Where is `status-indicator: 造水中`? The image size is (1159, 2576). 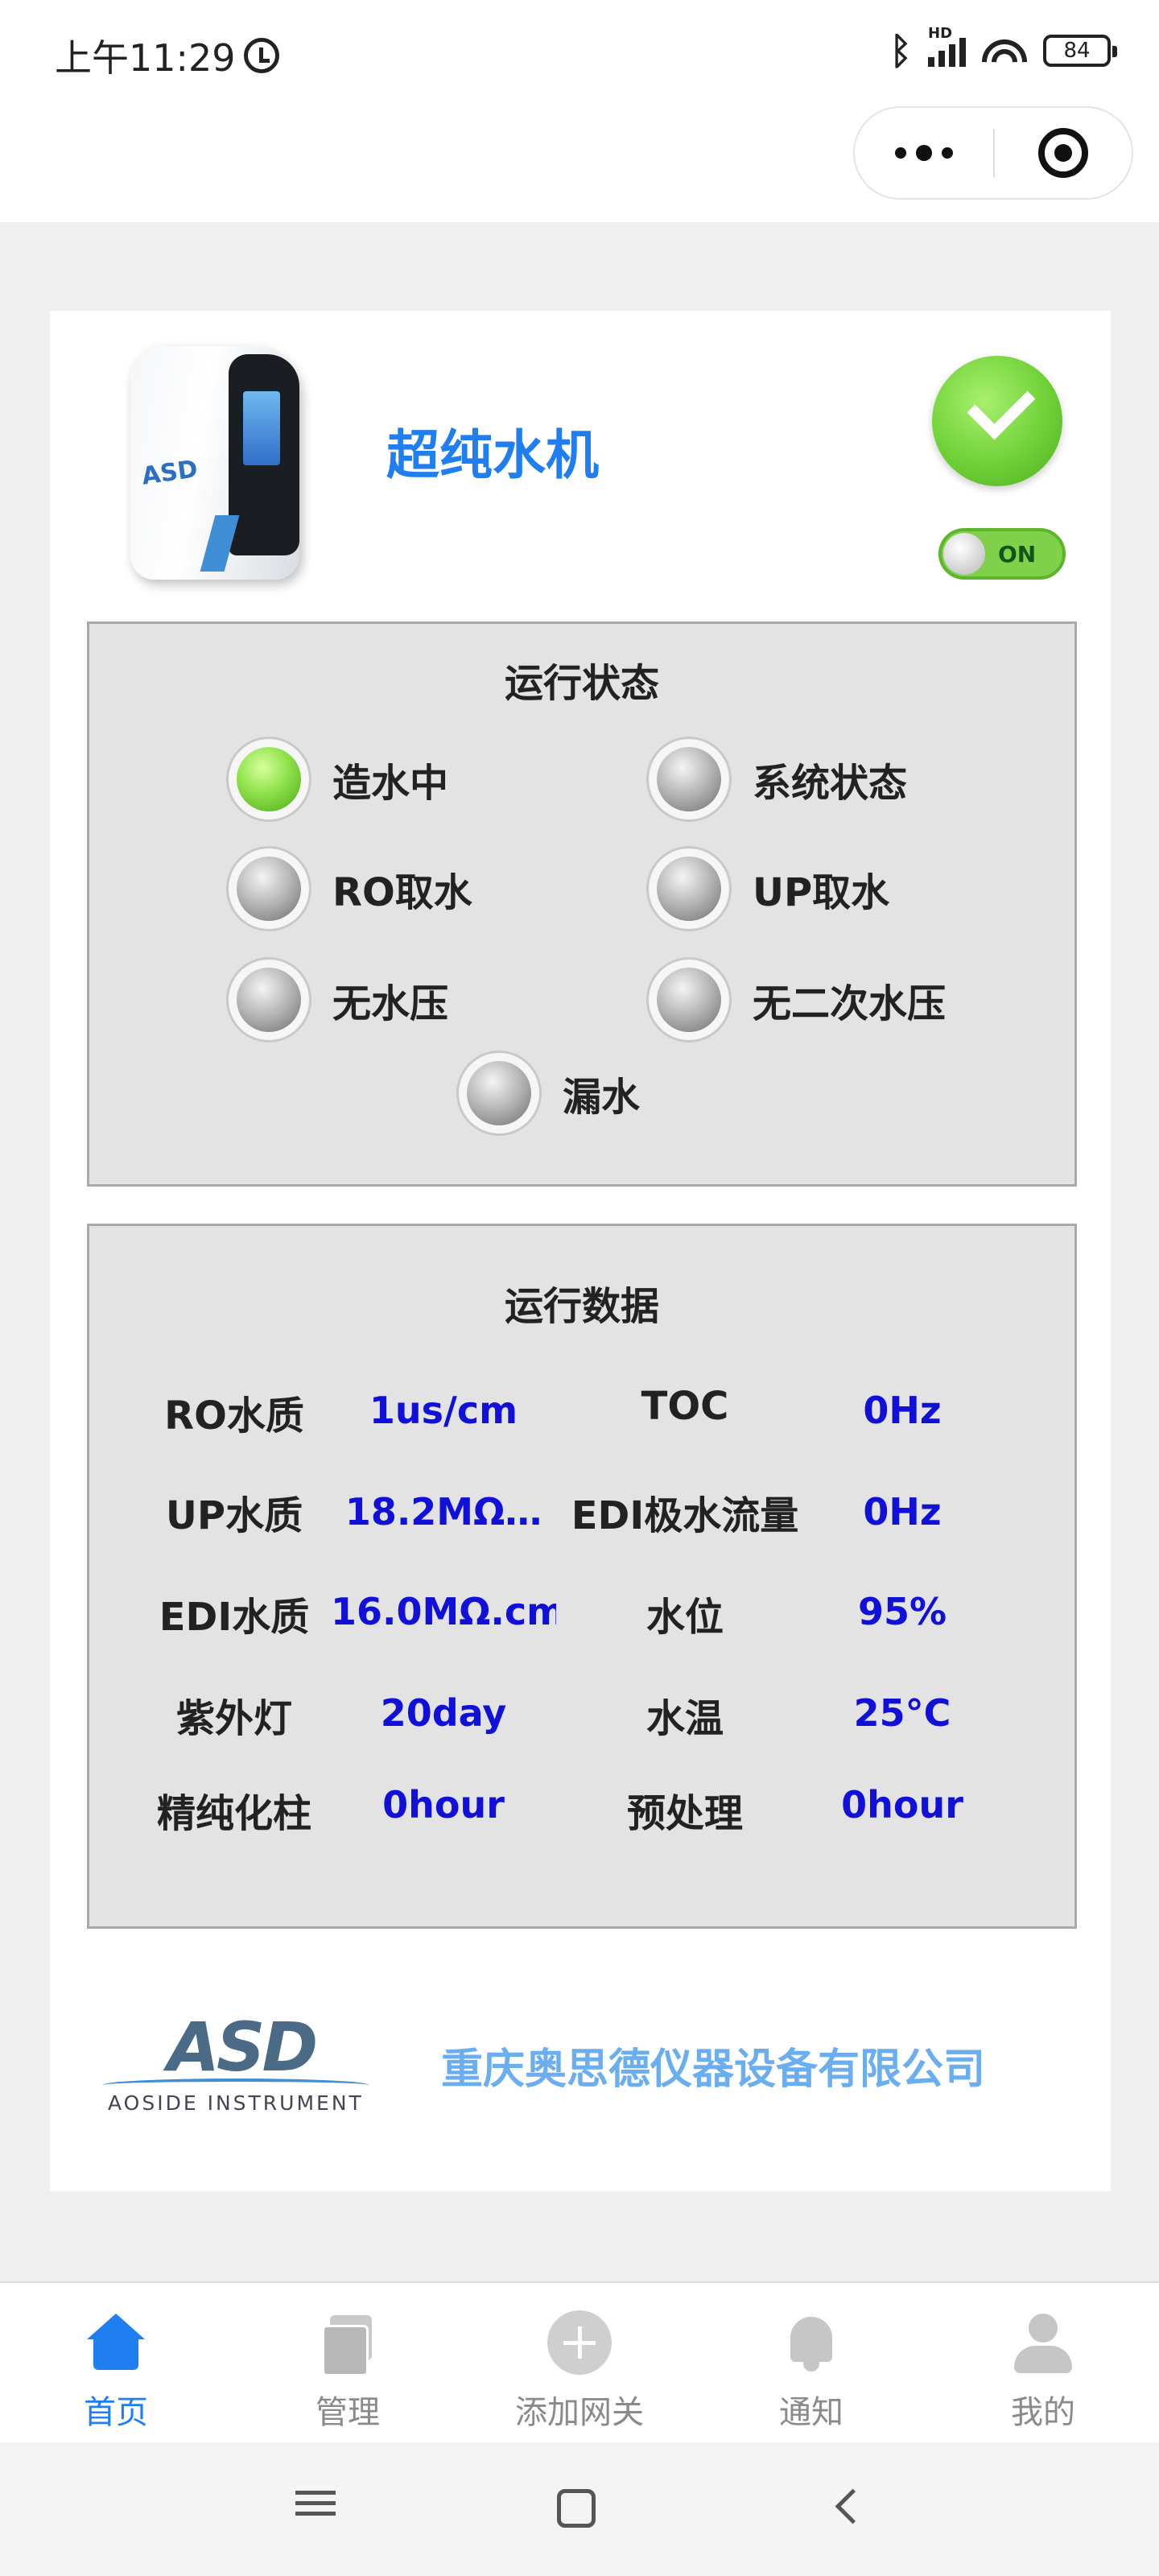 status-indicator: 造水中 is located at coordinates (337, 779).